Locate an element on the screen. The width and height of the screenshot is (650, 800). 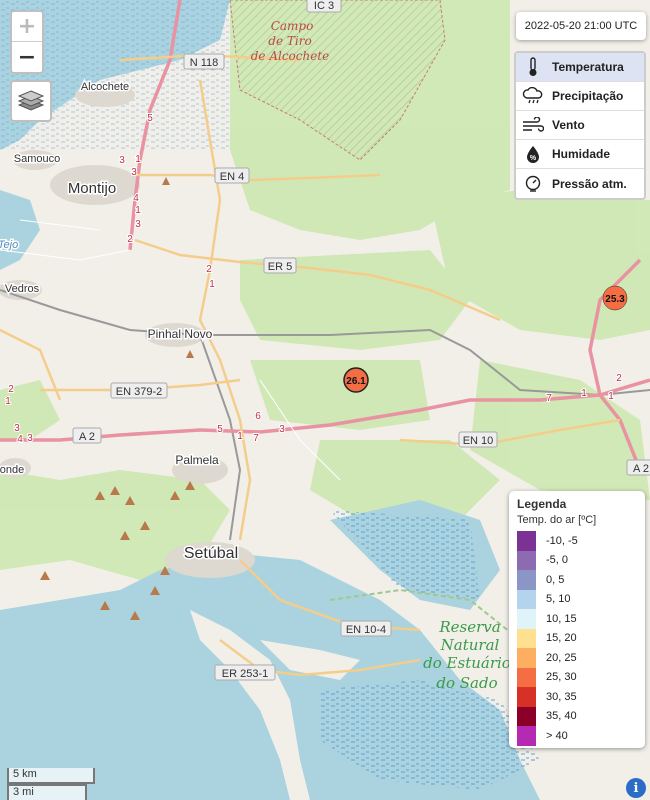
road-number: 6 is located at coordinates (258, 416).